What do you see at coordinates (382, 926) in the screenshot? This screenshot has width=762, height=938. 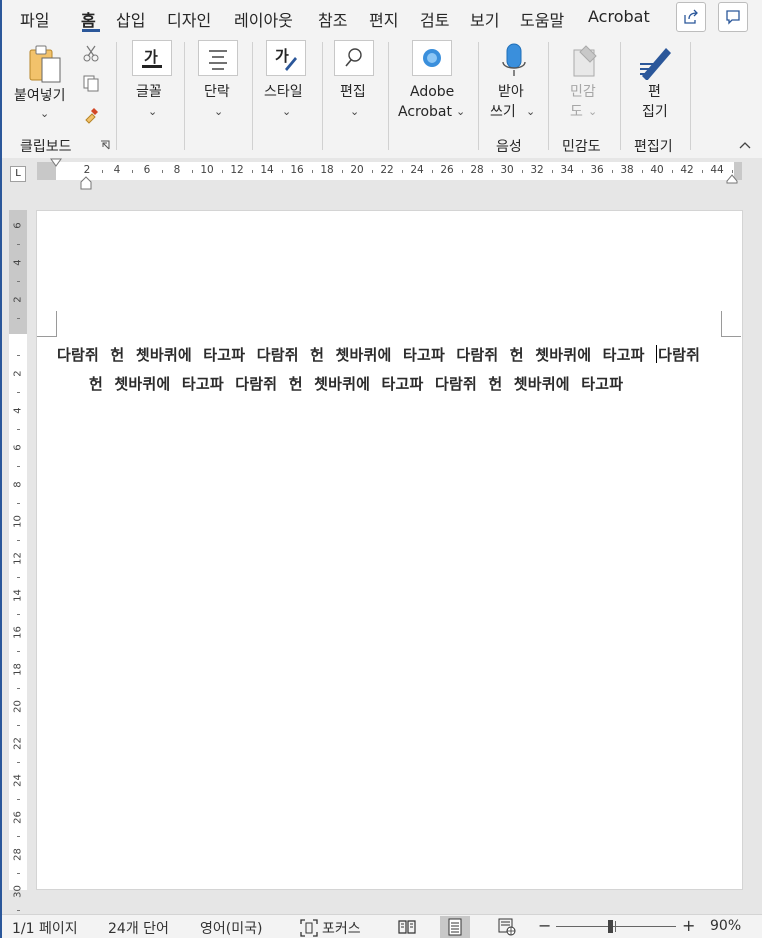 I see `status-bar: 1/1 페이지 24개 단어 영어(미국) 포커스 − + 90%` at bounding box center [382, 926].